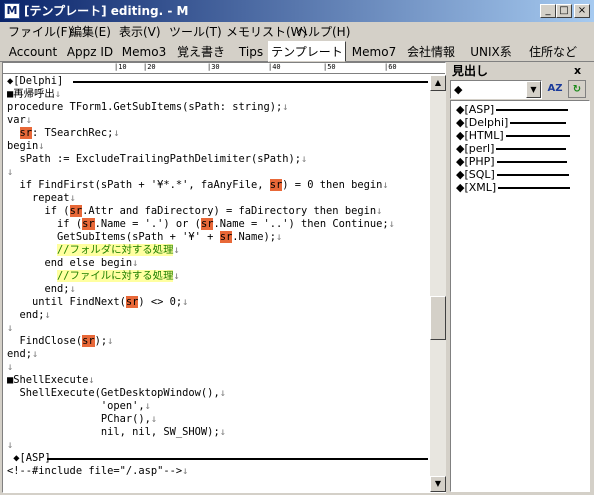 This screenshot has height=495, width=594. I want to click on vertical-scrollbar, so click(438, 283).